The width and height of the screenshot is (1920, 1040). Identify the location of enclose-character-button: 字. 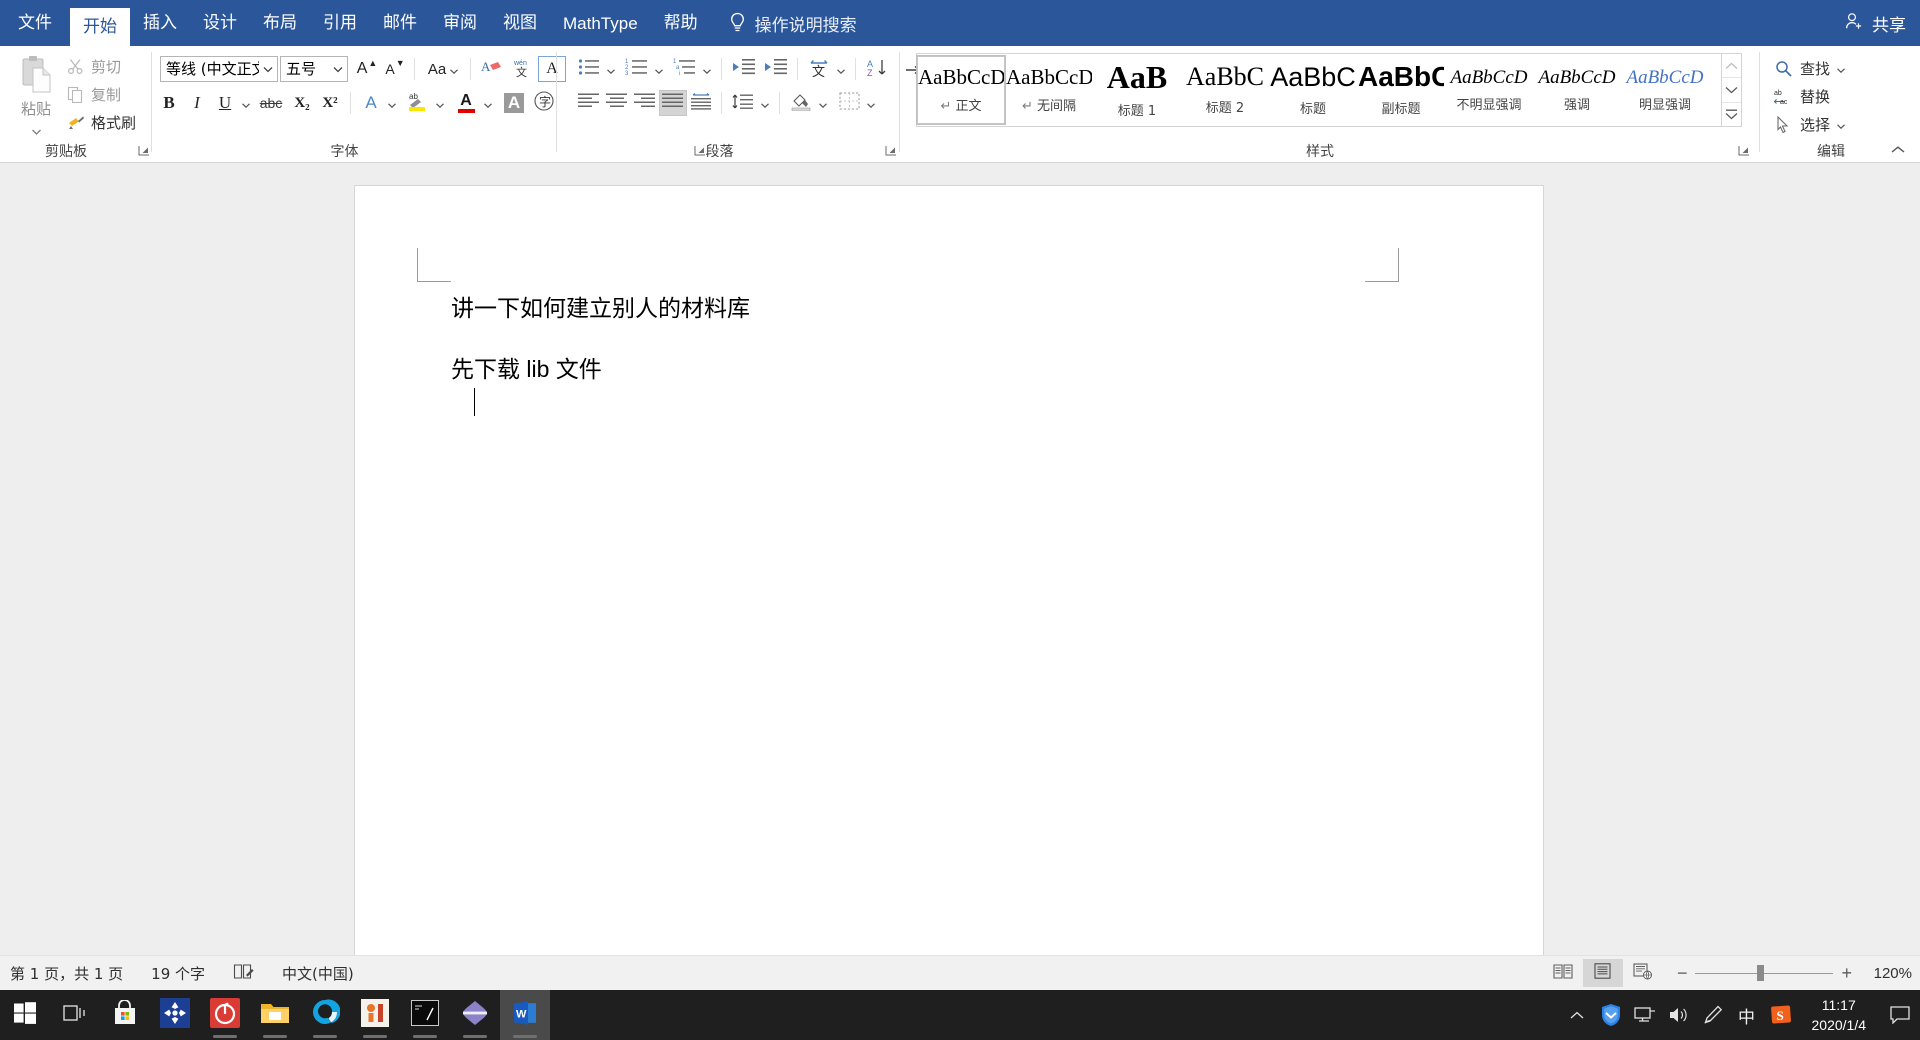
(544, 103).